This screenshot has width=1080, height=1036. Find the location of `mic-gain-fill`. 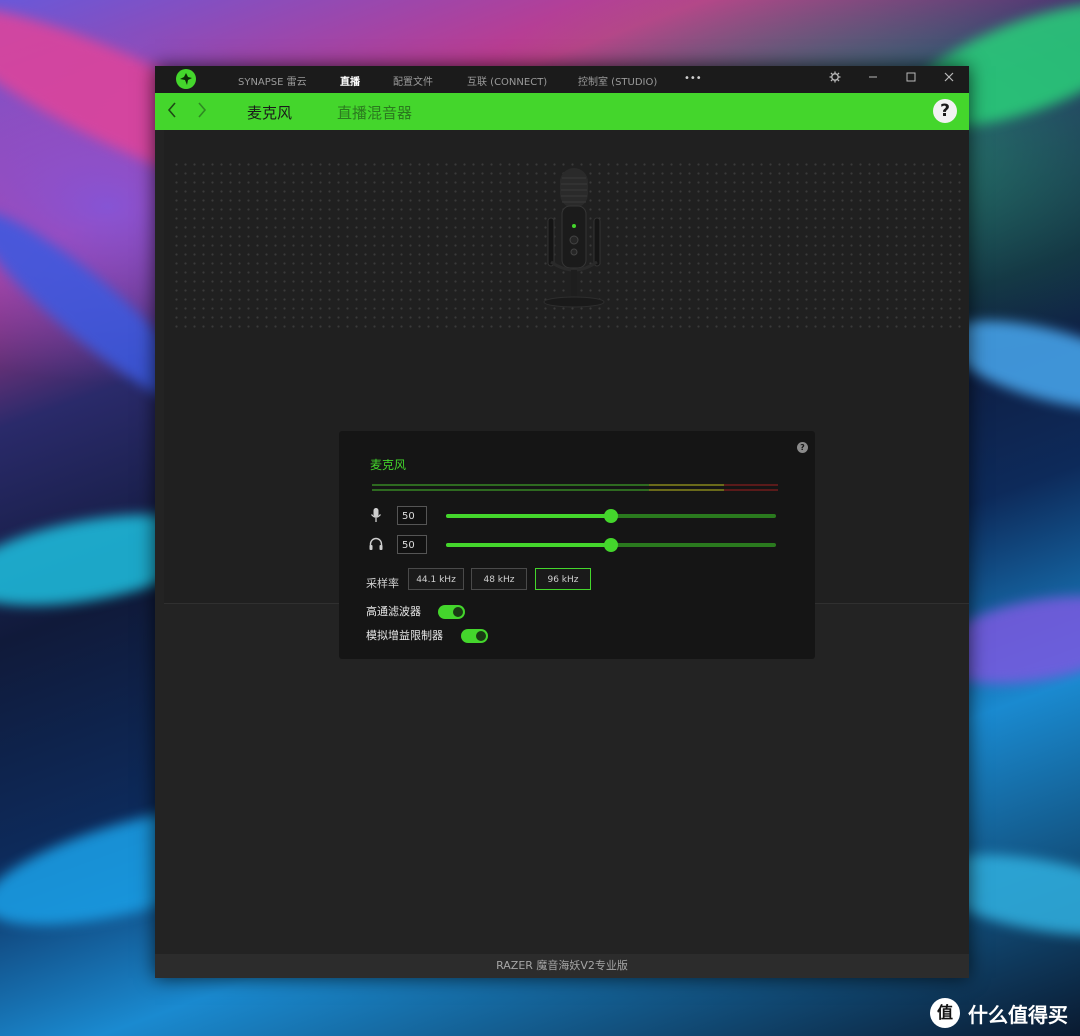

mic-gain-fill is located at coordinates (528, 516).